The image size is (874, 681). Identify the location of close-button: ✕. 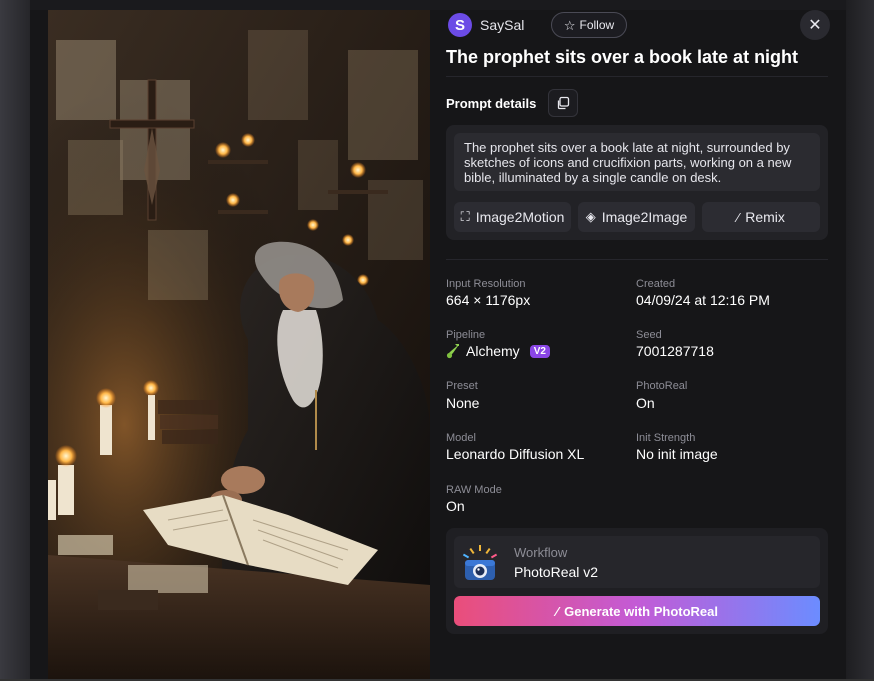
(815, 25).